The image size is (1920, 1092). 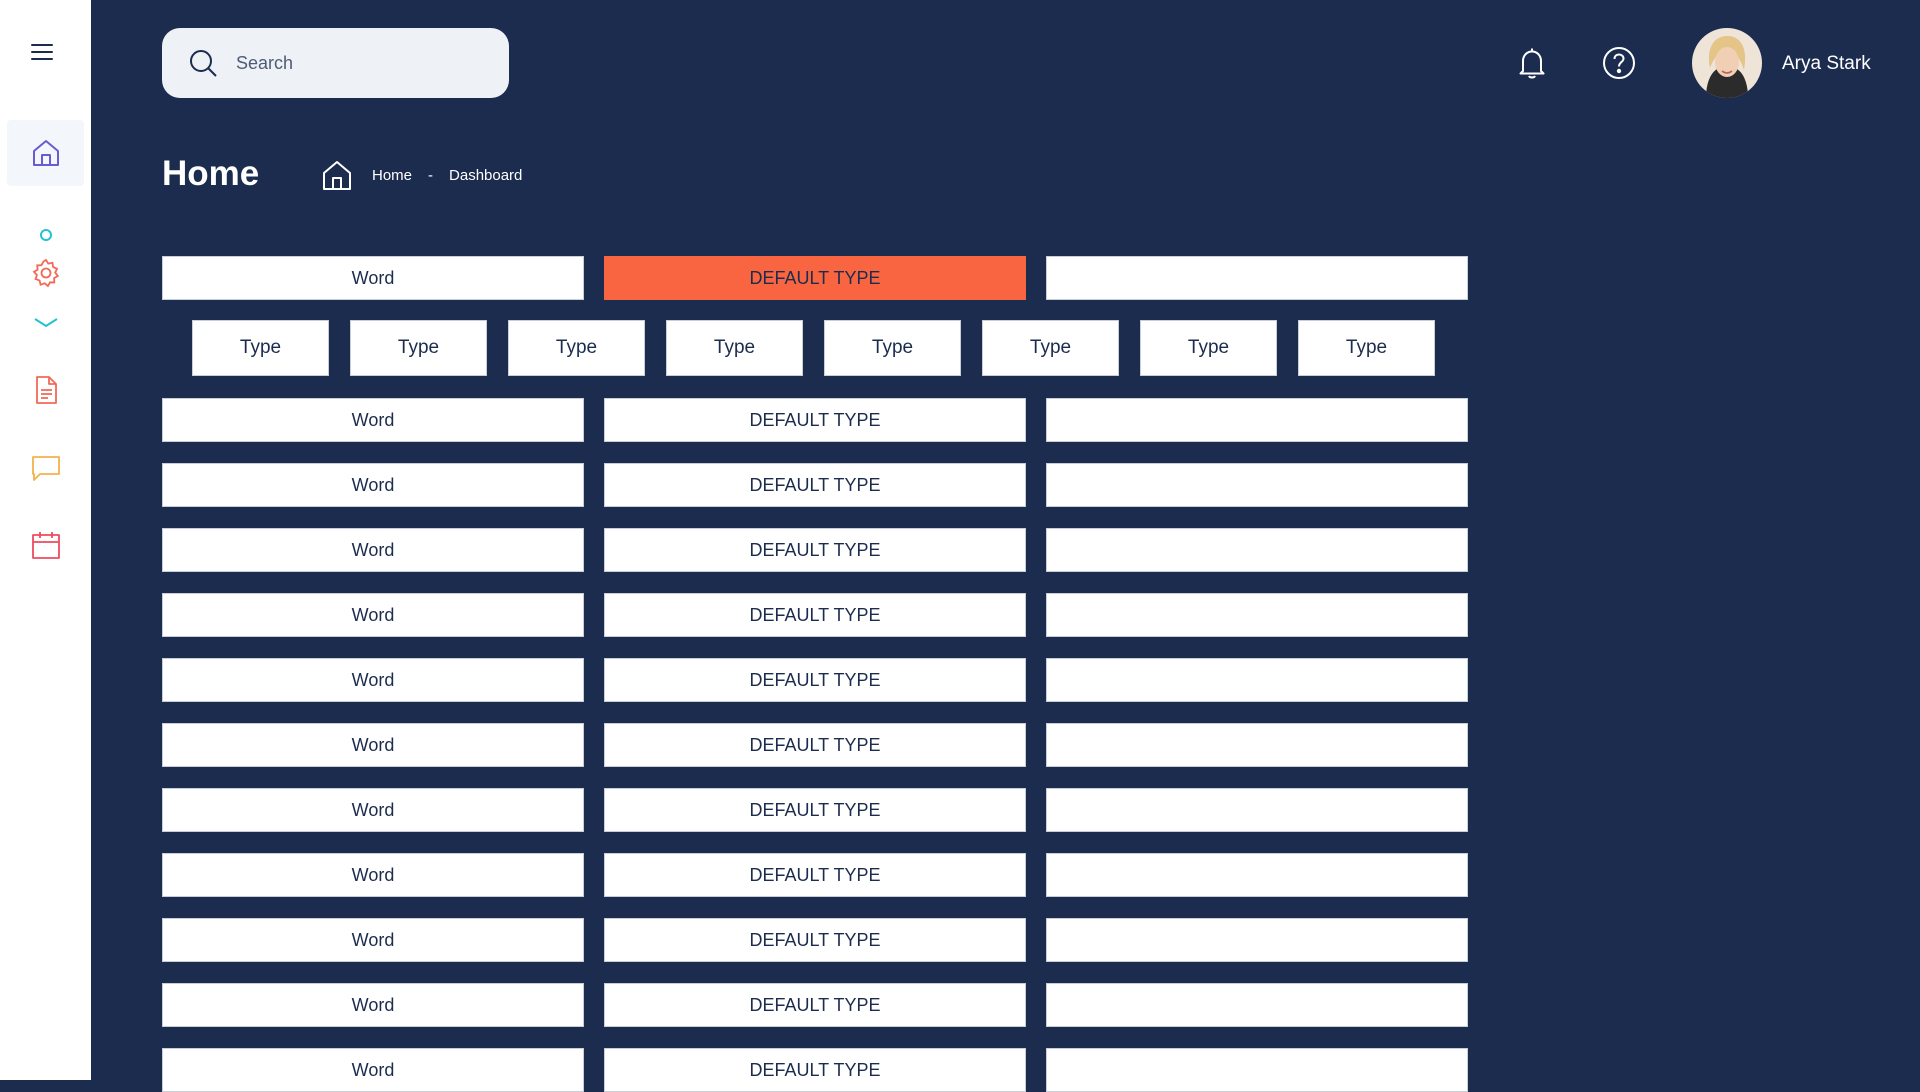 I want to click on sidebar, so click(x=45, y=540).